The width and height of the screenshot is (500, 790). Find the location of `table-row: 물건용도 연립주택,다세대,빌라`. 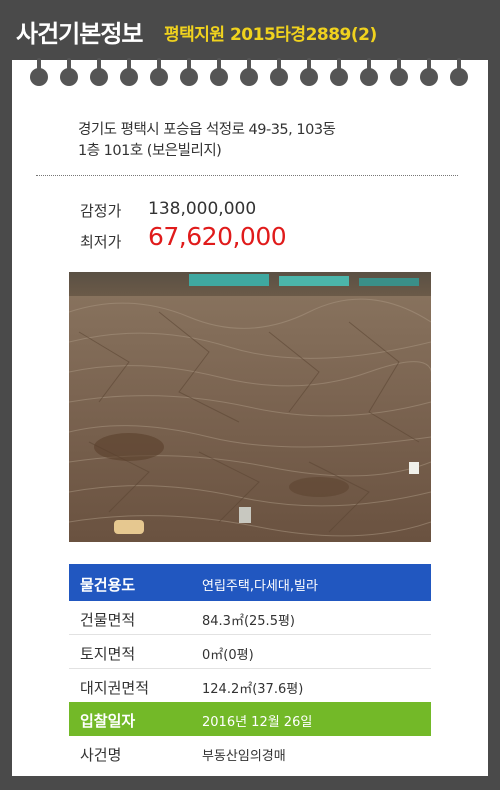

table-row: 물건용도 연립주택,다세대,빌라 is located at coordinates (250, 582).